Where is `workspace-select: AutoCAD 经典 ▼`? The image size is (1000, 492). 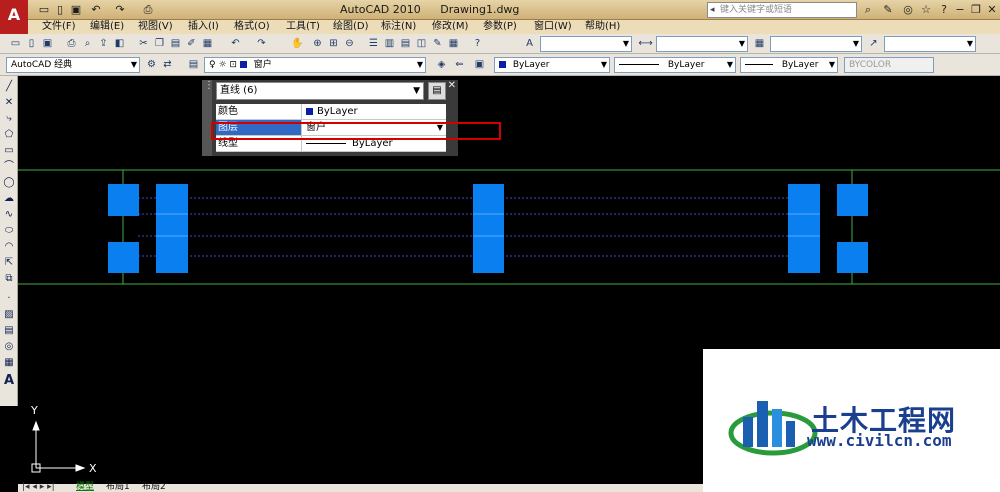
workspace-select: AutoCAD 经典 ▼ is located at coordinates (73, 65).